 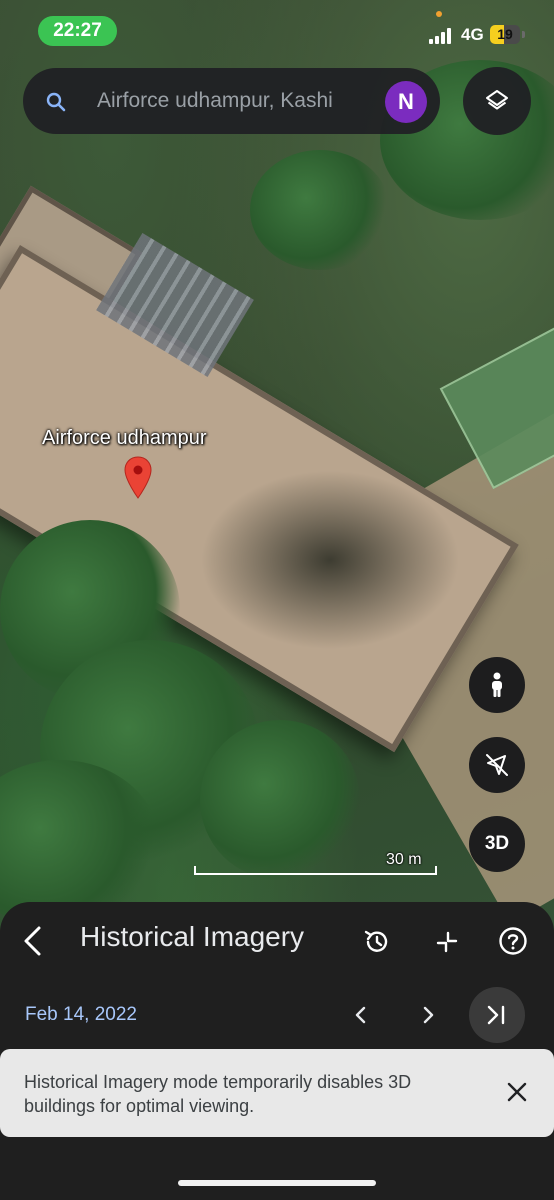 I want to click on 3d-toggle-button: 3D, so click(x=497, y=844).